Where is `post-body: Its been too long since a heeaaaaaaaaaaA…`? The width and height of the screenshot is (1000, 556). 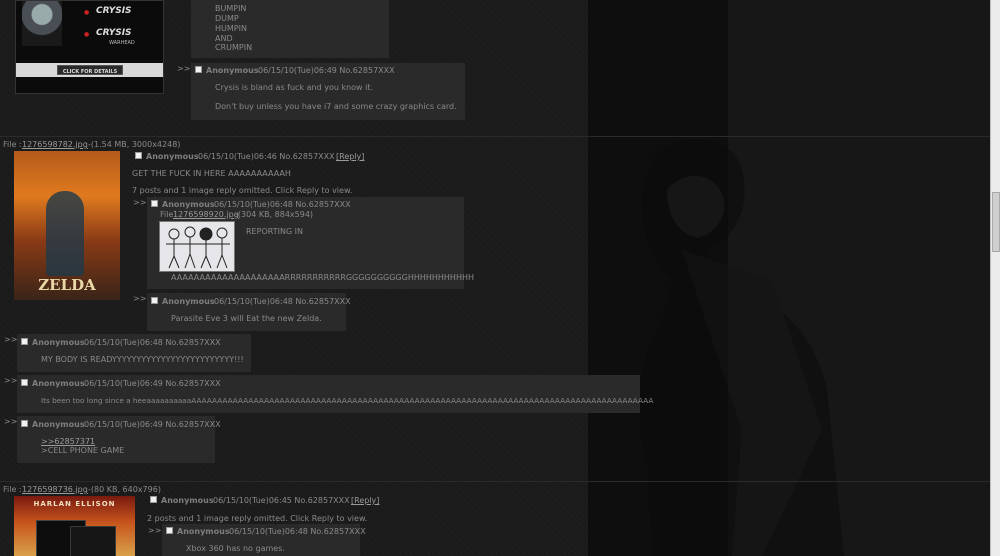 post-body: Its been too long since a heeaaaaaaaaaaA… is located at coordinates (347, 400).